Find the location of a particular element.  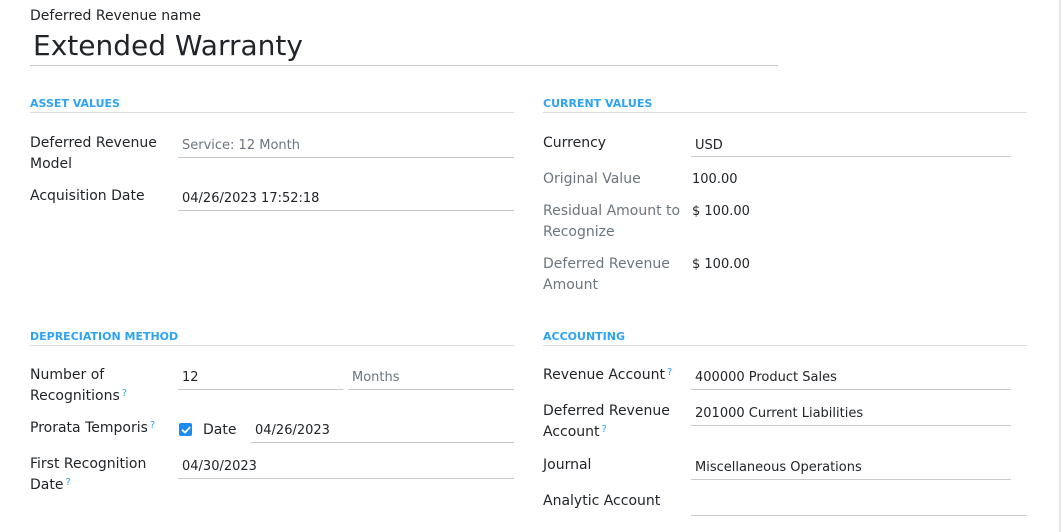

revenue-account-select: 400000 Product Sales is located at coordinates (766, 378).